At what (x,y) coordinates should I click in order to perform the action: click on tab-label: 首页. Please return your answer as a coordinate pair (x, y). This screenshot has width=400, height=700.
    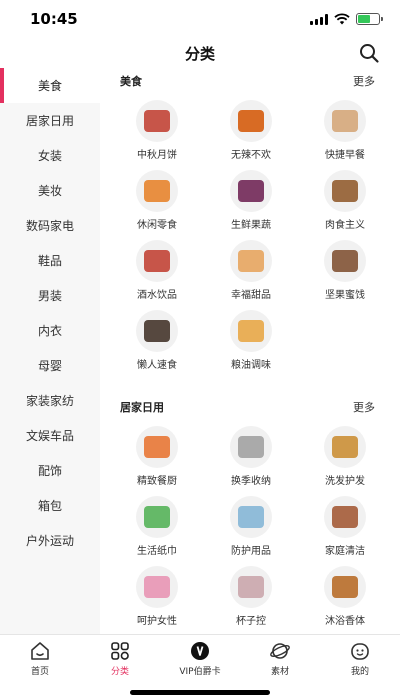
    Looking at the image, I should click on (39, 672).